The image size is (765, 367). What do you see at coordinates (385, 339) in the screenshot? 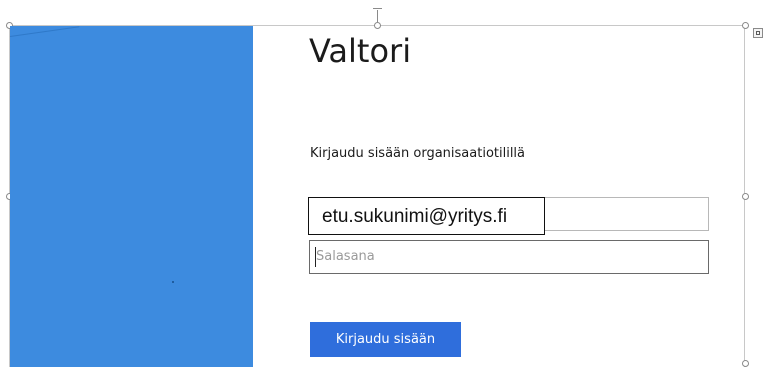
I see `sign-in-button: Kirjaudu sisään` at bounding box center [385, 339].